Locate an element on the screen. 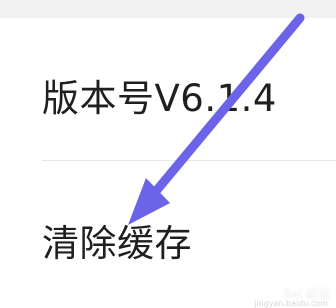  top-strip is located at coordinates (168, 9).